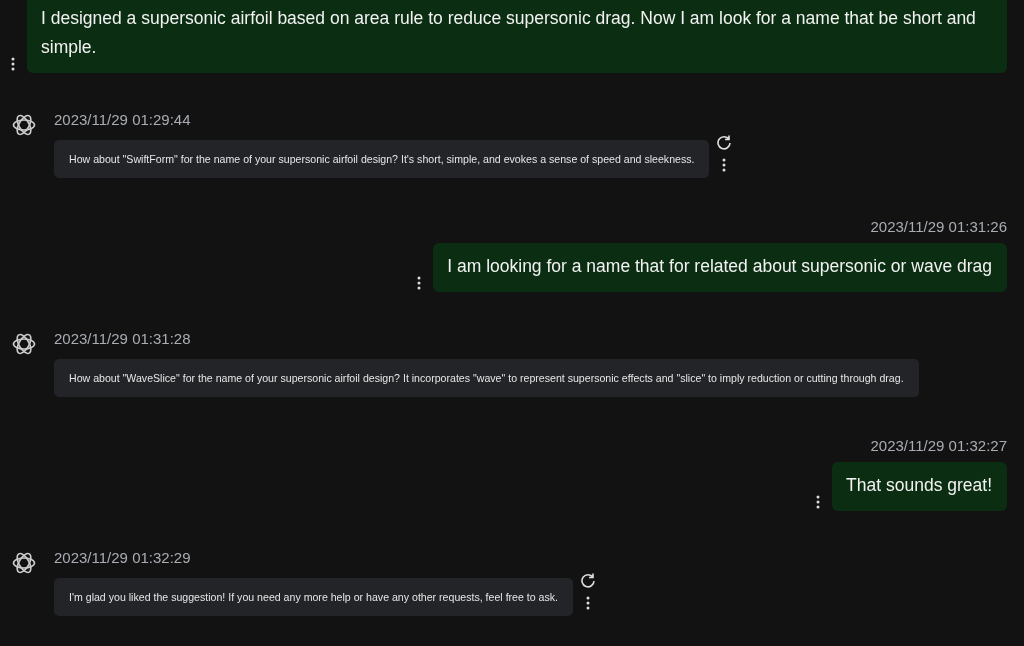  What do you see at coordinates (123, 338) in the screenshot?
I see `message-timestamp: 2023/11/29 01:31:28` at bounding box center [123, 338].